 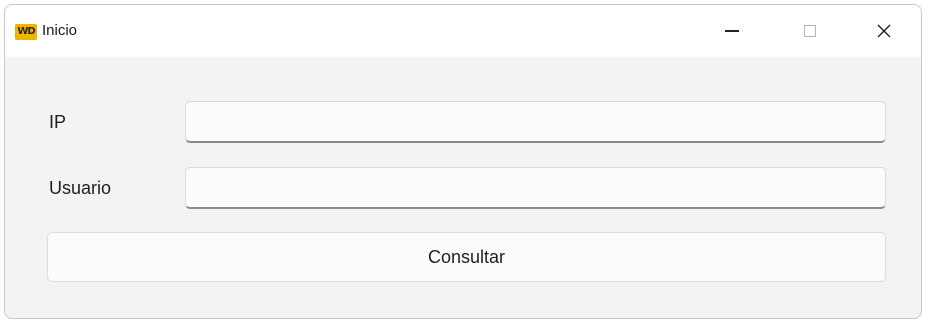 What do you see at coordinates (58, 122) in the screenshot?
I see `ip-label: IP` at bounding box center [58, 122].